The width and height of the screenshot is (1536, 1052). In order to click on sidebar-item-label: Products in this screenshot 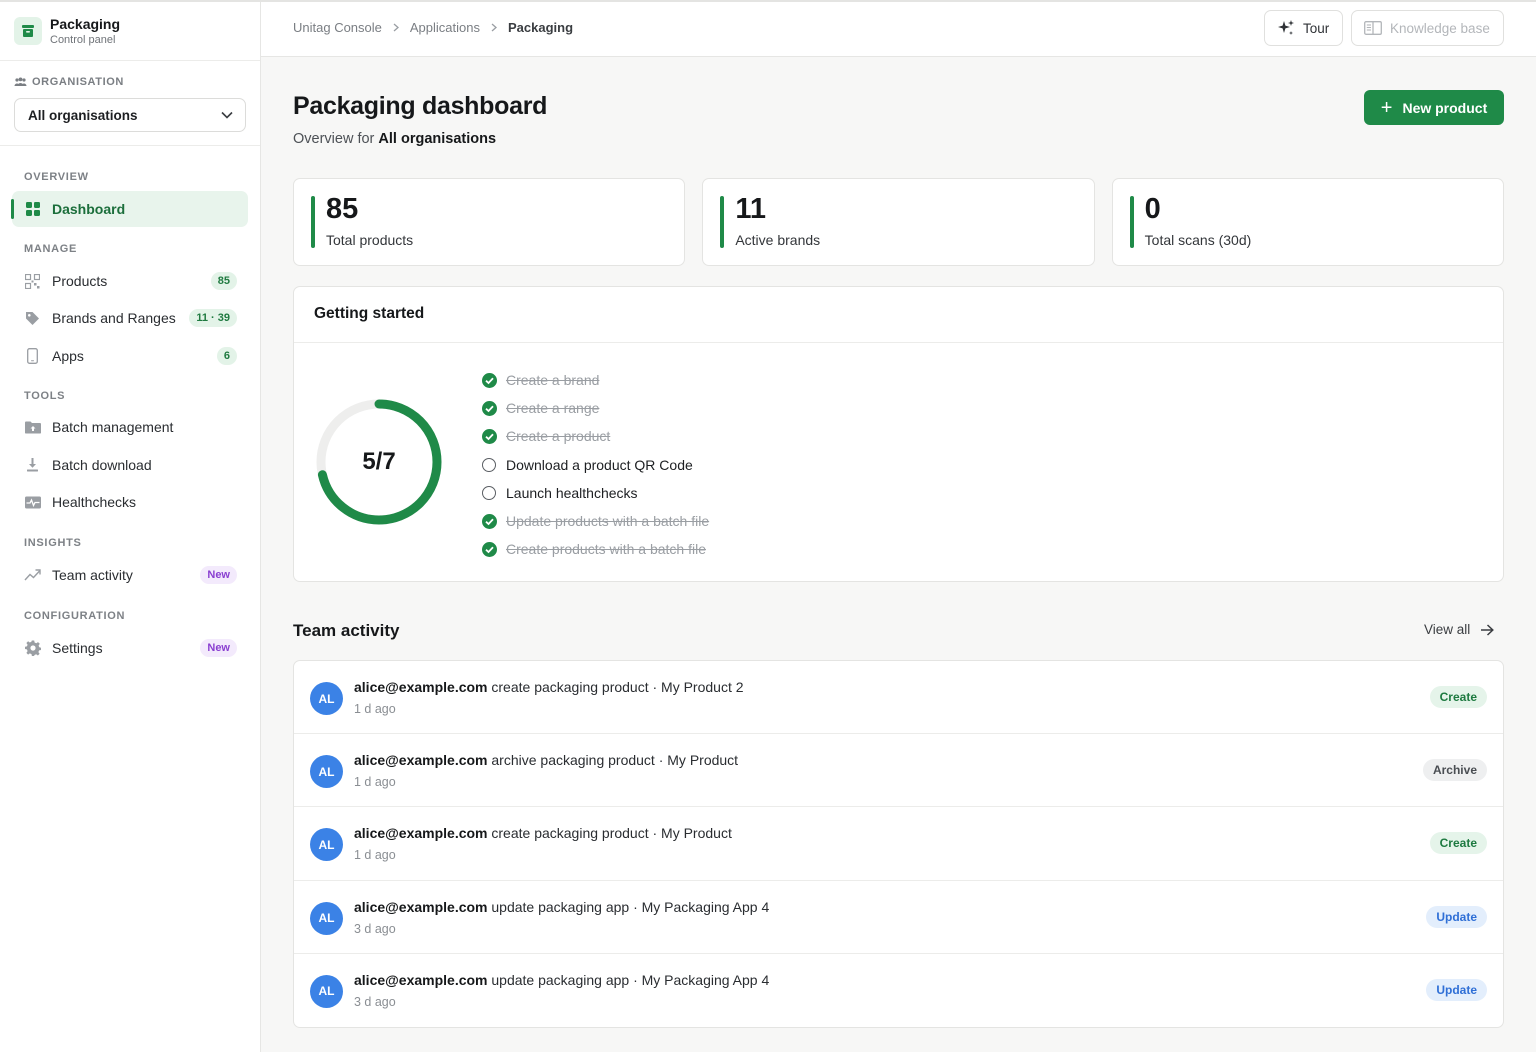, I will do `click(80, 281)`.